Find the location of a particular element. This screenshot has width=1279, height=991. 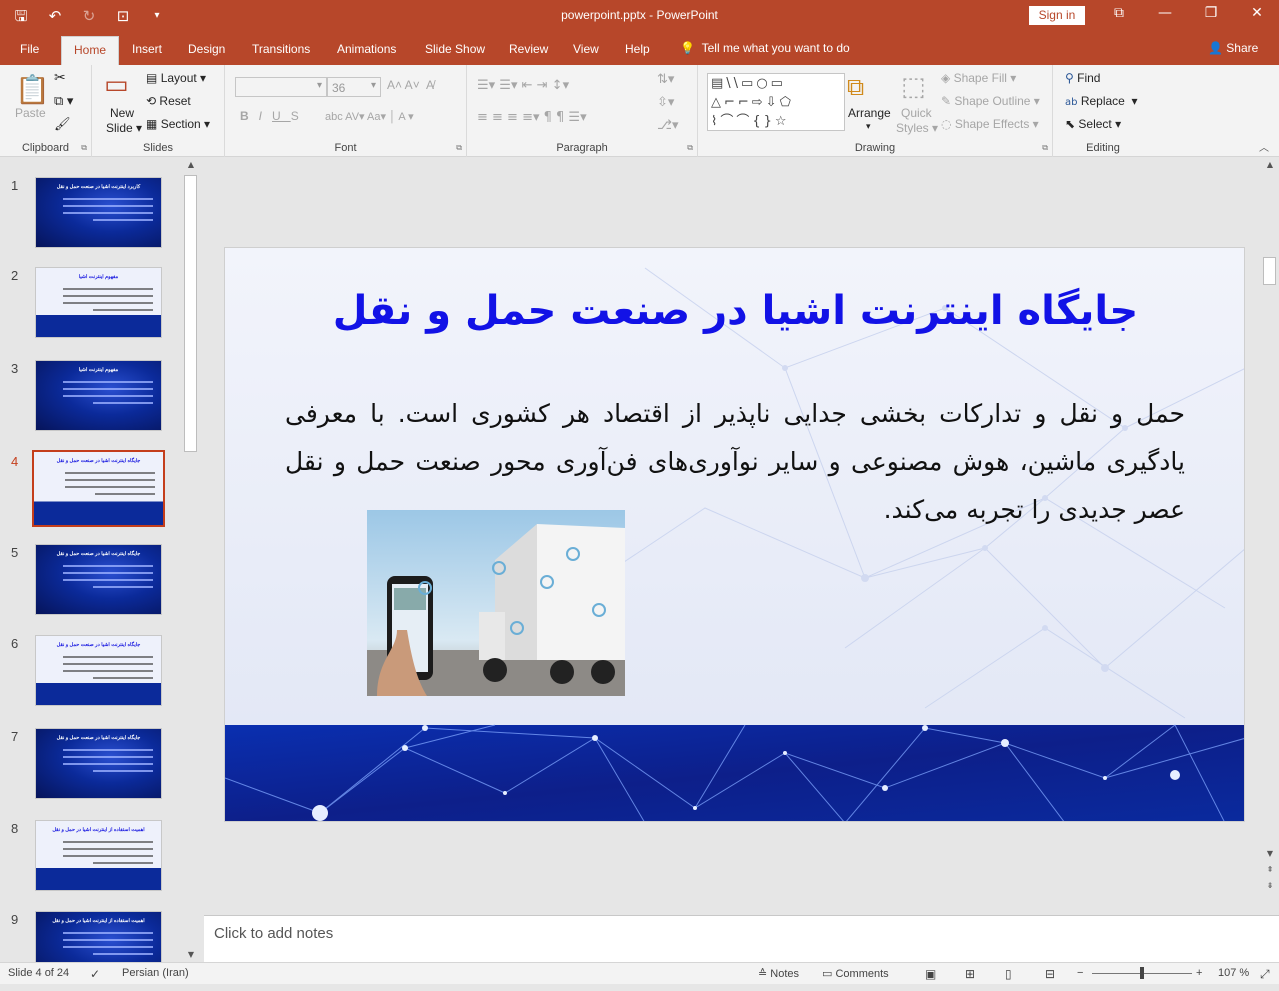

slide-thumbnail: 3 مفهوم اینترنت اشیا is located at coordinates (100, 400).